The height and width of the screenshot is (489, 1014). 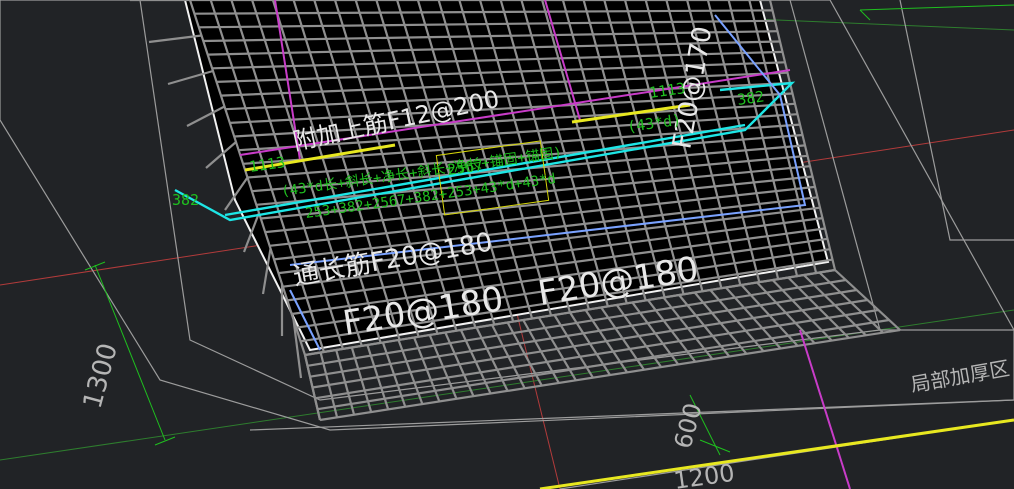 What do you see at coordinates (688, 425) in the screenshot?
I see `dimension-bottom: 600` at bounding box center [688, 425].